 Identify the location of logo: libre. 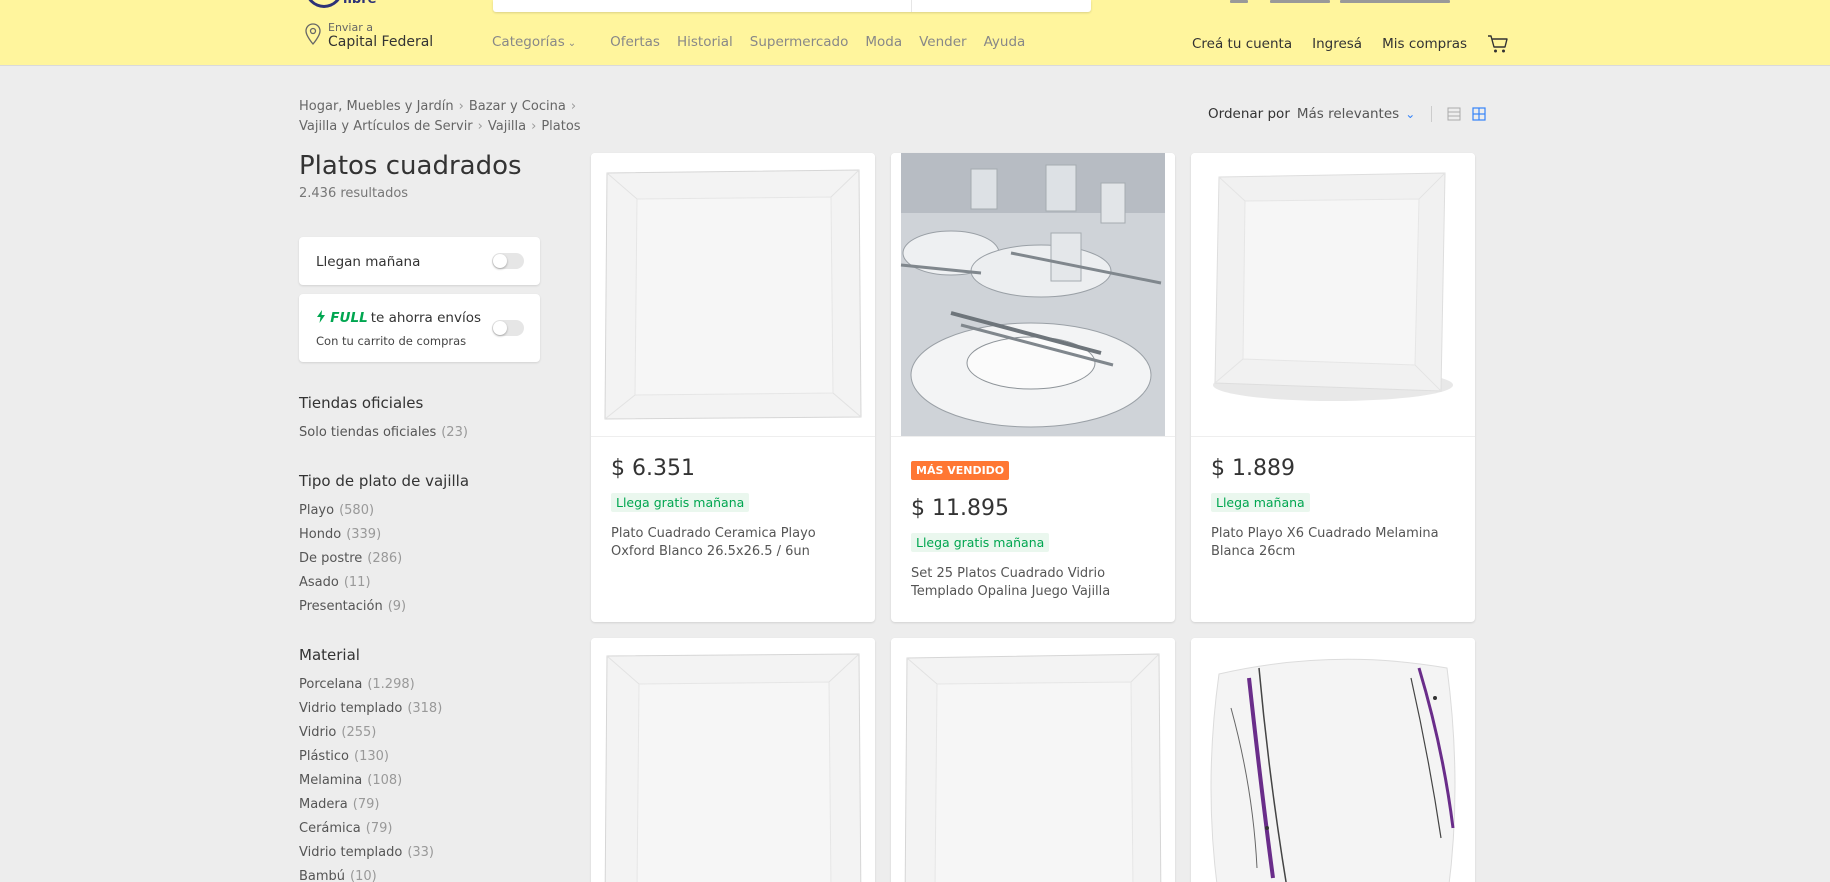
(340, 4).